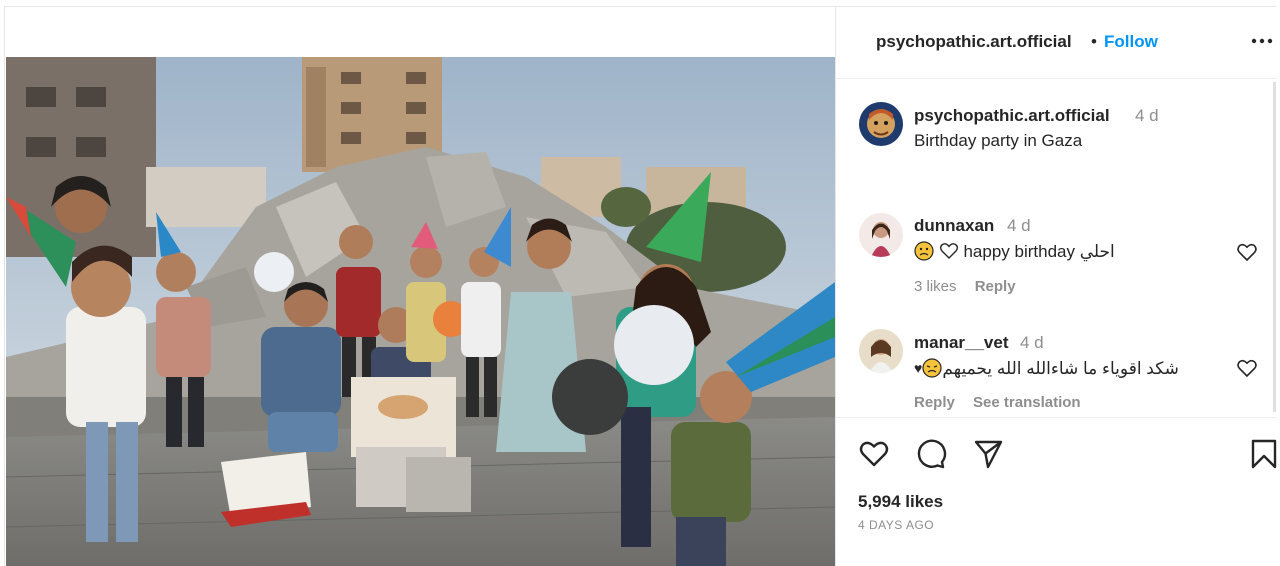 The height and width of the screenshot is (566, 1280). I want to click on comment-icon, so click(931, 454).